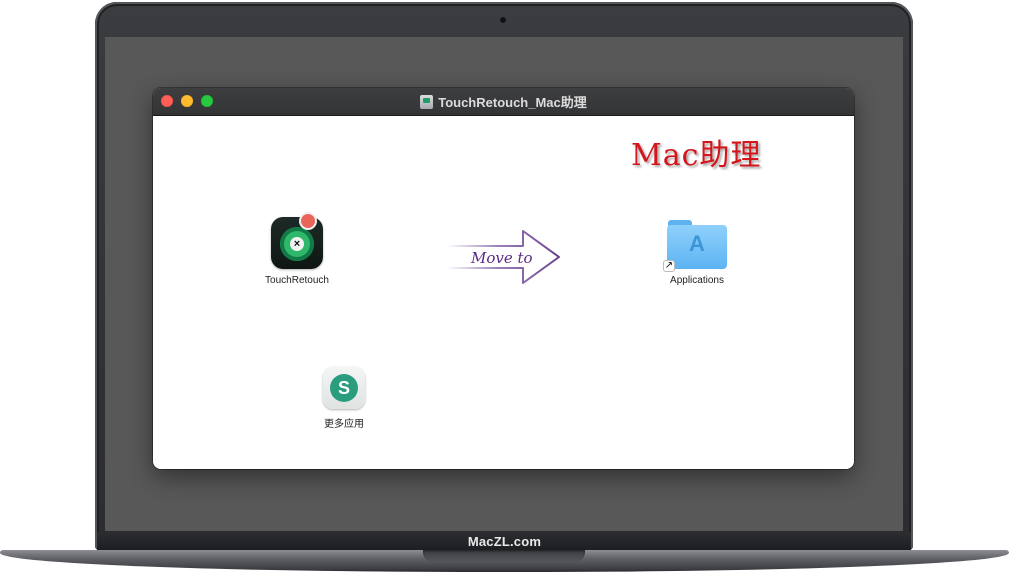 This screenshot has height=586, width=1009. What do you see at coordinates (308, 221) in the screenshot?
I see `pencil-icon` at bounding box center [308, 221].